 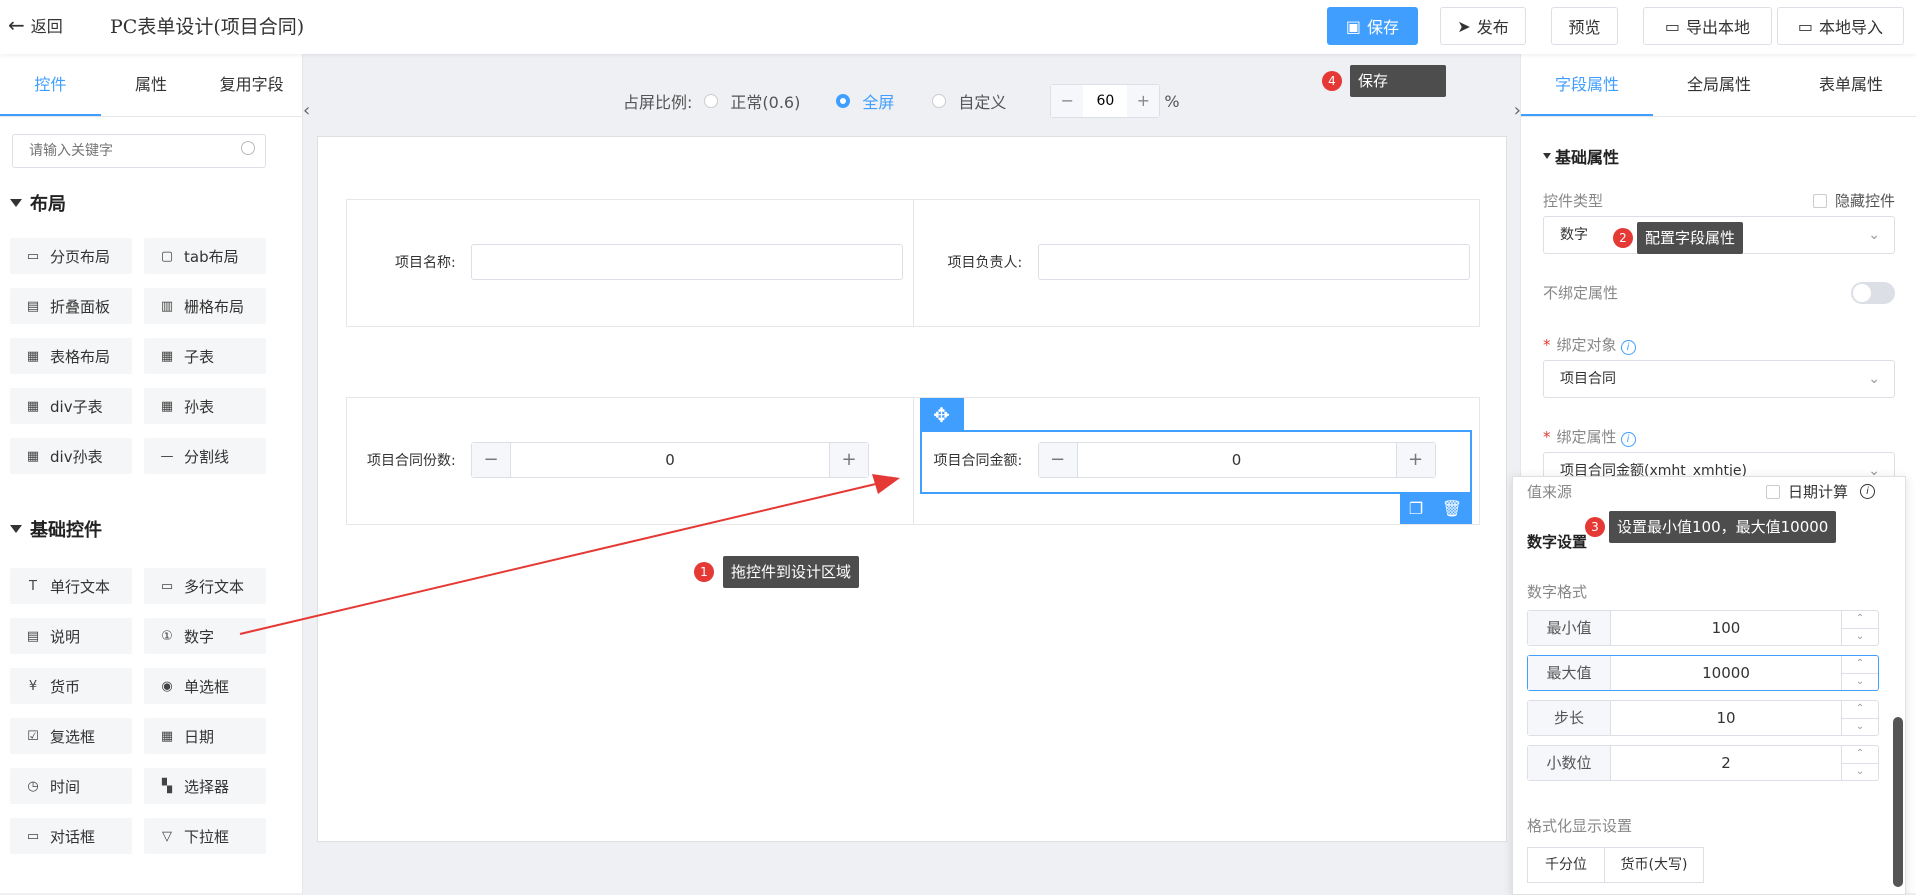 I want to click on tooltip-min-max: 设置最小值100，最大值10000, so click(x=1723, y=527).